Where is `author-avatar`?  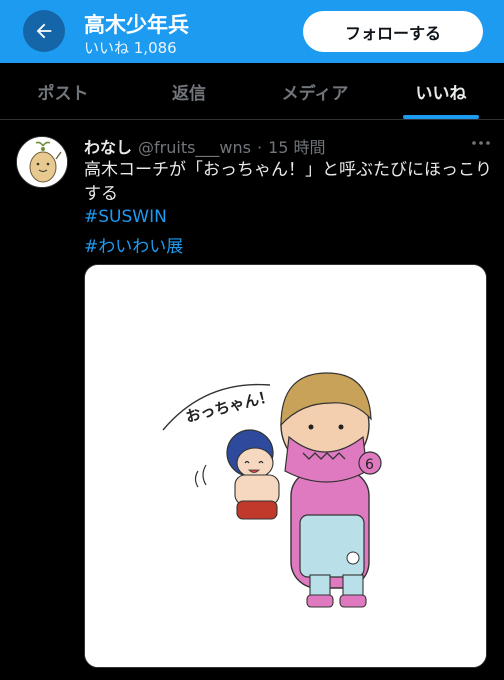 author-avatar is located at coordinates (42, 162).